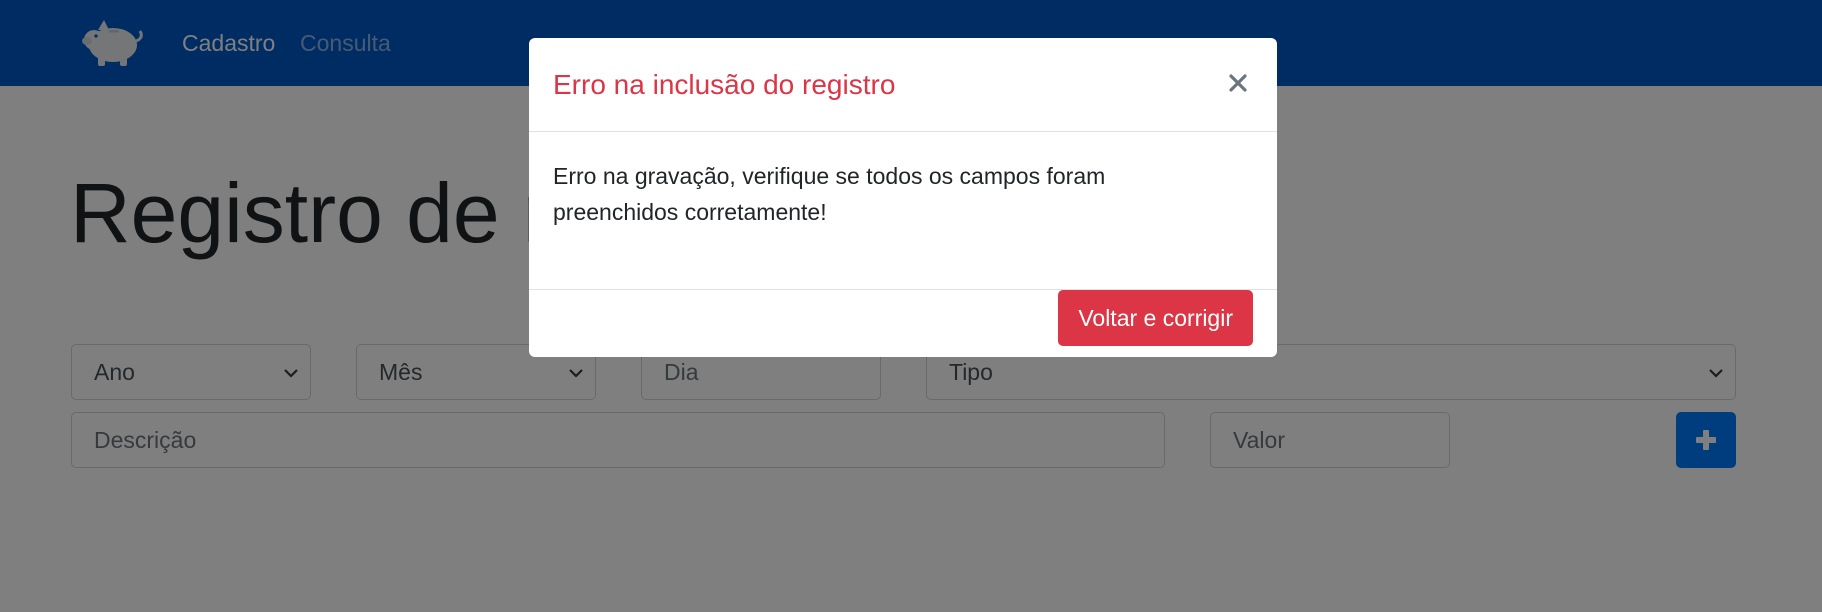 This screenshot has width=1822, height=612. I want to click on modal-title: Erro na inclusão do registro, so click(724, 84).